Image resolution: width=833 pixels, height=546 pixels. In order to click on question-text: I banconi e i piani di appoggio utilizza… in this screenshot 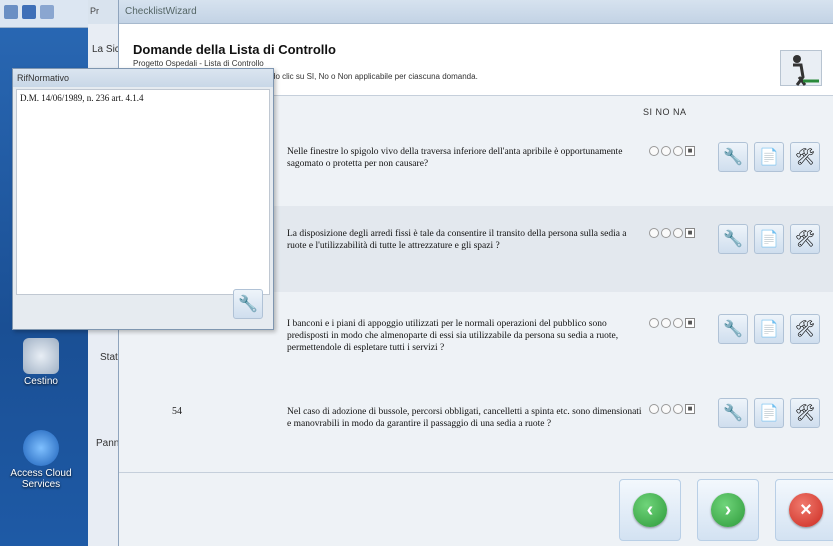, I will do `click(453, 336)`.